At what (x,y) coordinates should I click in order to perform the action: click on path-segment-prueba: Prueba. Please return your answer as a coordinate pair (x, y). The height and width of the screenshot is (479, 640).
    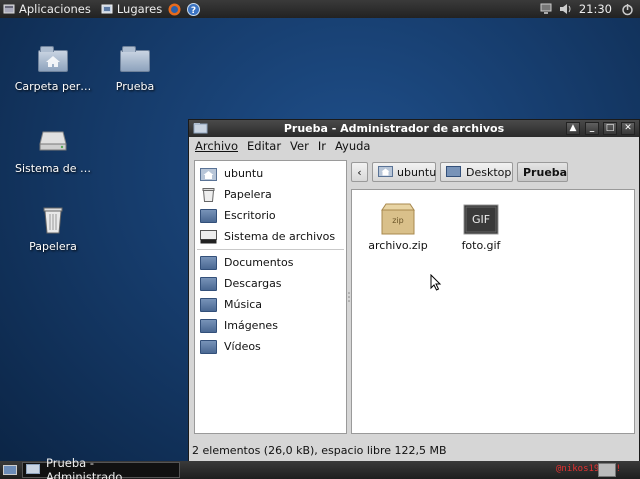
    Looking at the image, I should click on (542, 172).